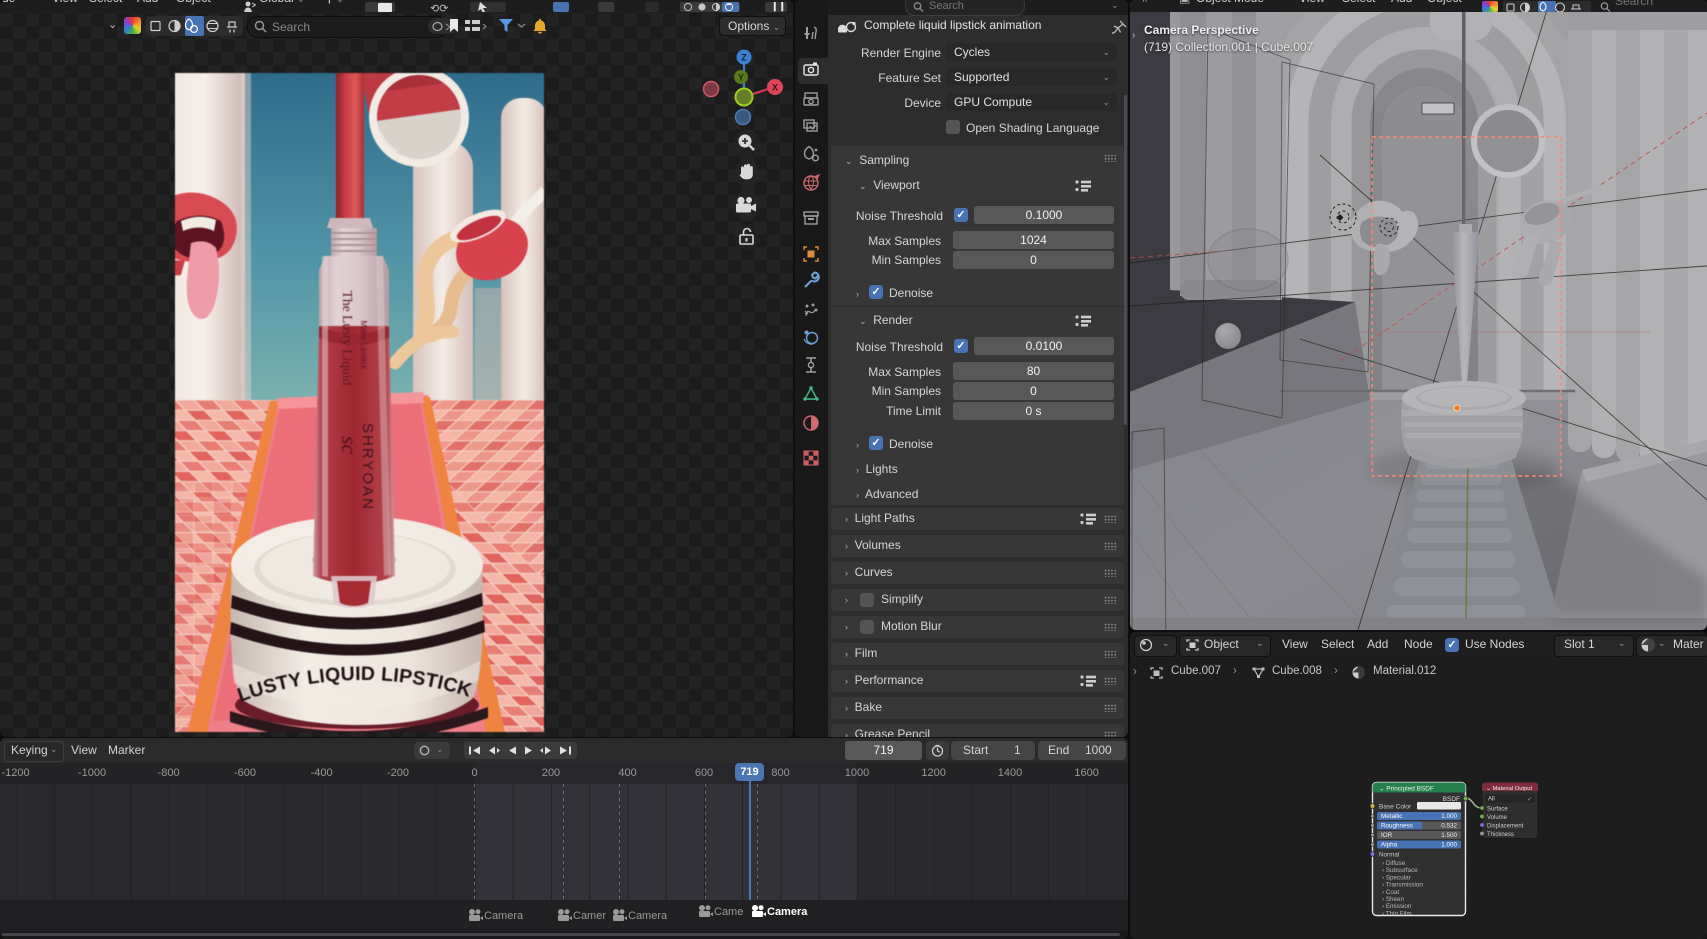  I want to click on svg-text: All, so click(1491, 800).